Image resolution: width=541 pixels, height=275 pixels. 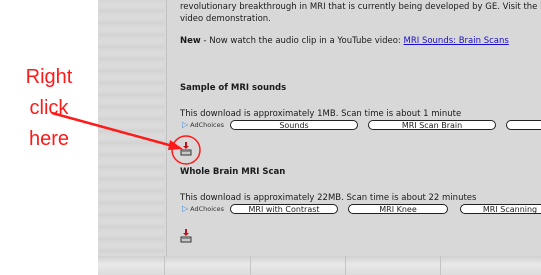 I want to click on annotation-circle, so click(x=186, y=150).